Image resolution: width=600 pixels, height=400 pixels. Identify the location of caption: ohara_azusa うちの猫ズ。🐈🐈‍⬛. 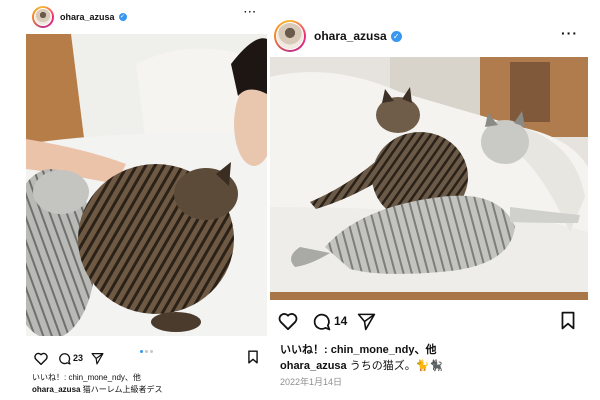
(361, 365).